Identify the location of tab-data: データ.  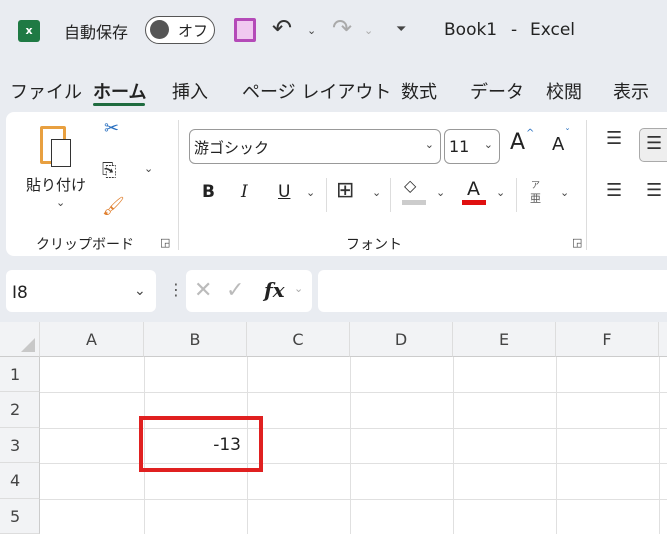
(497, 91).